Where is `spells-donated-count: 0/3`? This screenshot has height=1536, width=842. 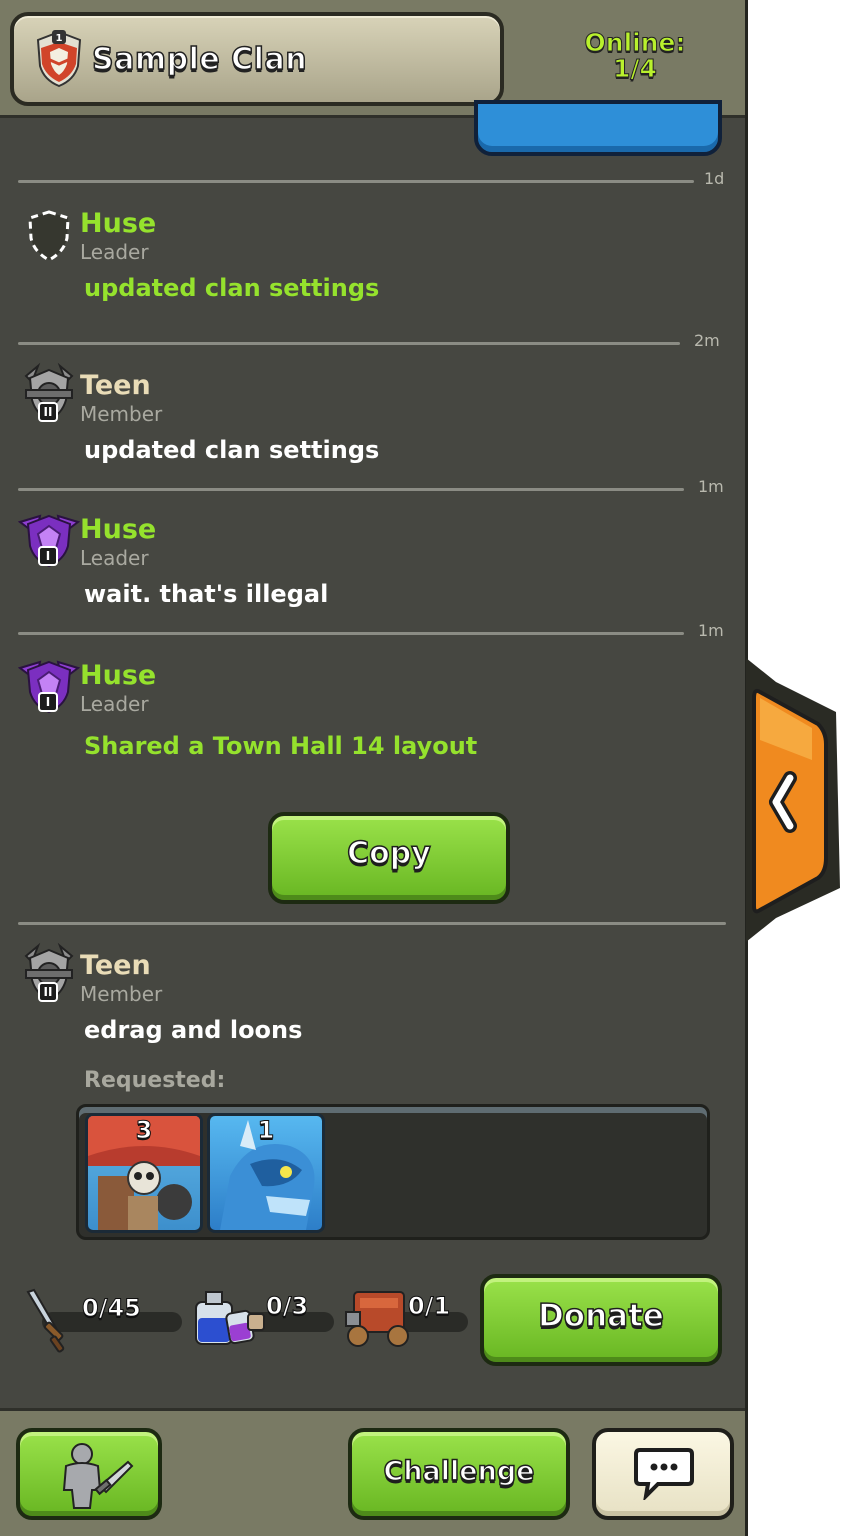
spells-donated-count: 0/3 is located at coordinates (287, 1306).